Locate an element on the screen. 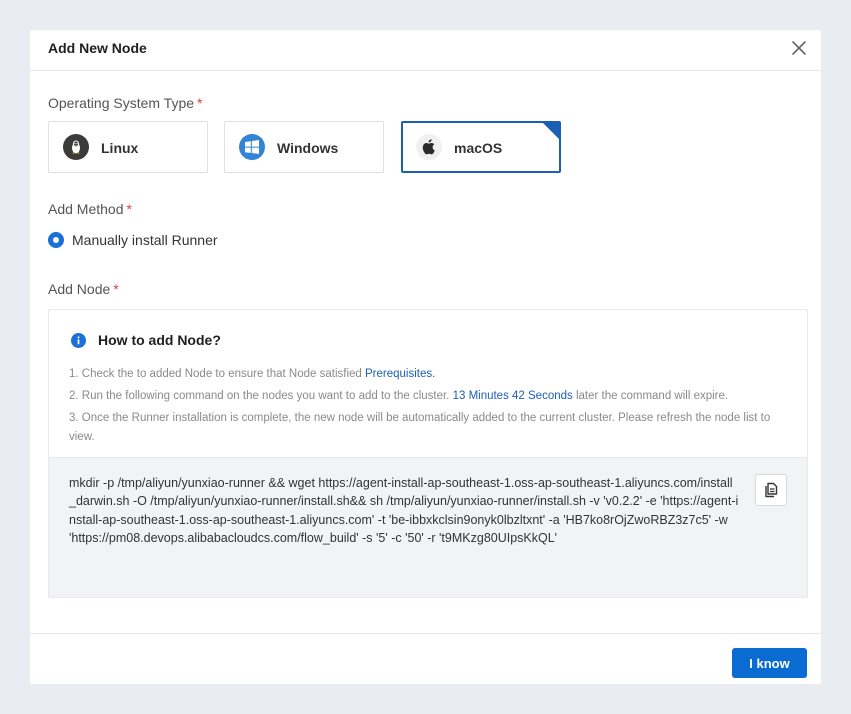 The height and width of the screenshot is (714, 851). prerequisites-link: Prerequisites. is located at coordinates (400, 374).